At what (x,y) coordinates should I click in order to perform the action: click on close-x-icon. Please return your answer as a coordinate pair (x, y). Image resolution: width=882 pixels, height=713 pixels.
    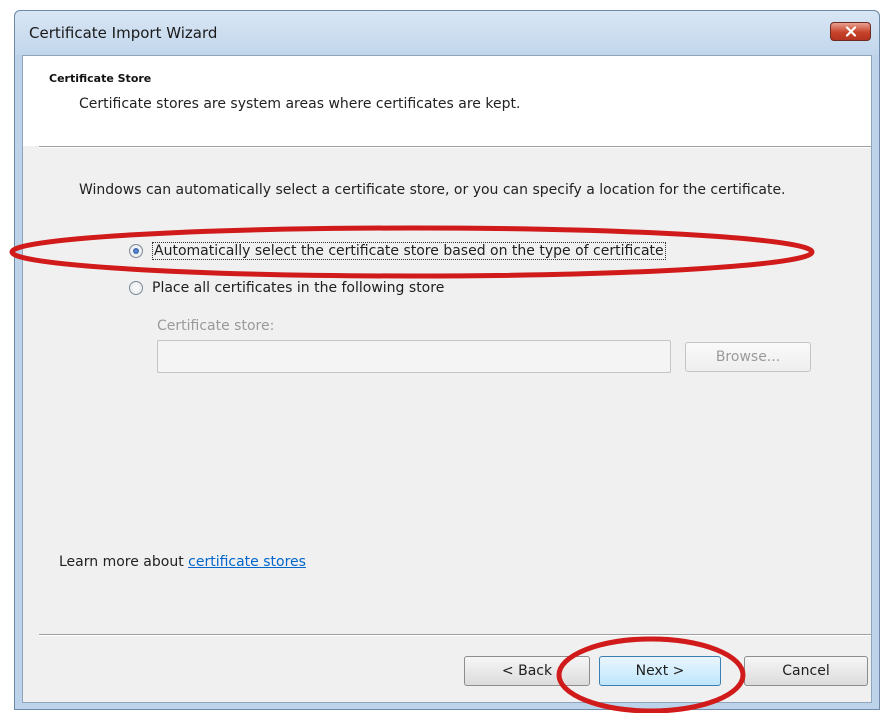
    Looking at the image, I should click on (850, 31).